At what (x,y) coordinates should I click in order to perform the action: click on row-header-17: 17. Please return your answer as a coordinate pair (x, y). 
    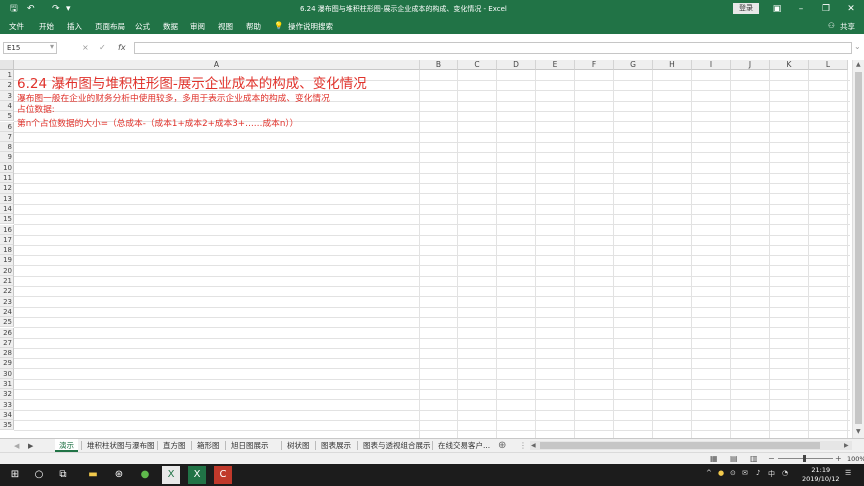
    Looking at the image, I should click on (7, 240).